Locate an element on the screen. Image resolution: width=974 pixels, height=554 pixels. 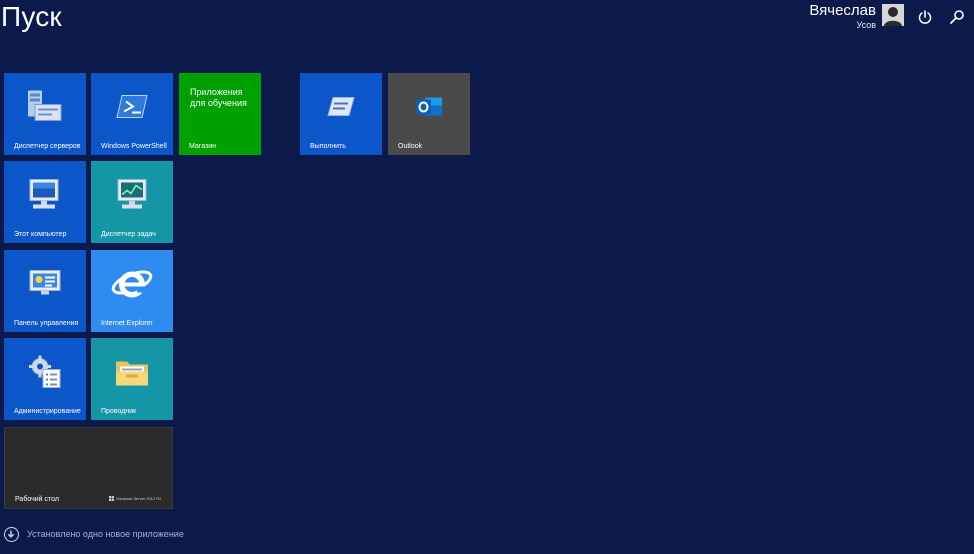
computer-icon is located at coordinates (45, 197).